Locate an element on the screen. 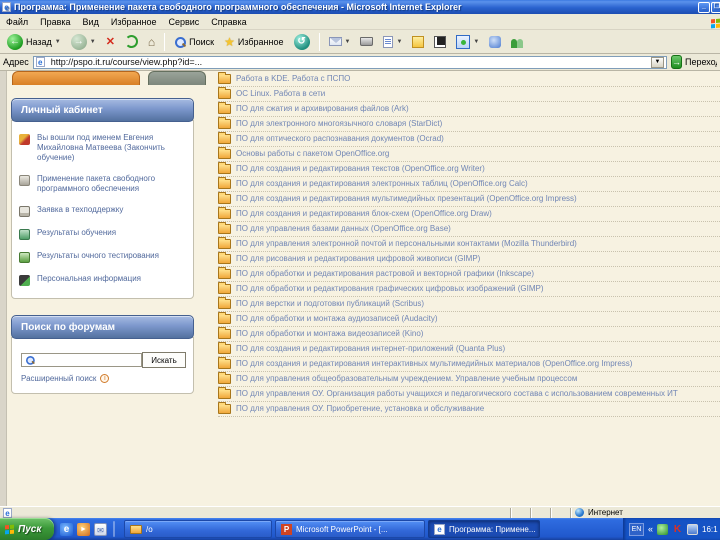 The height and width of the screenshot is (540, 720). tray-clock: 16:1 is located at coordinates (710, 529).